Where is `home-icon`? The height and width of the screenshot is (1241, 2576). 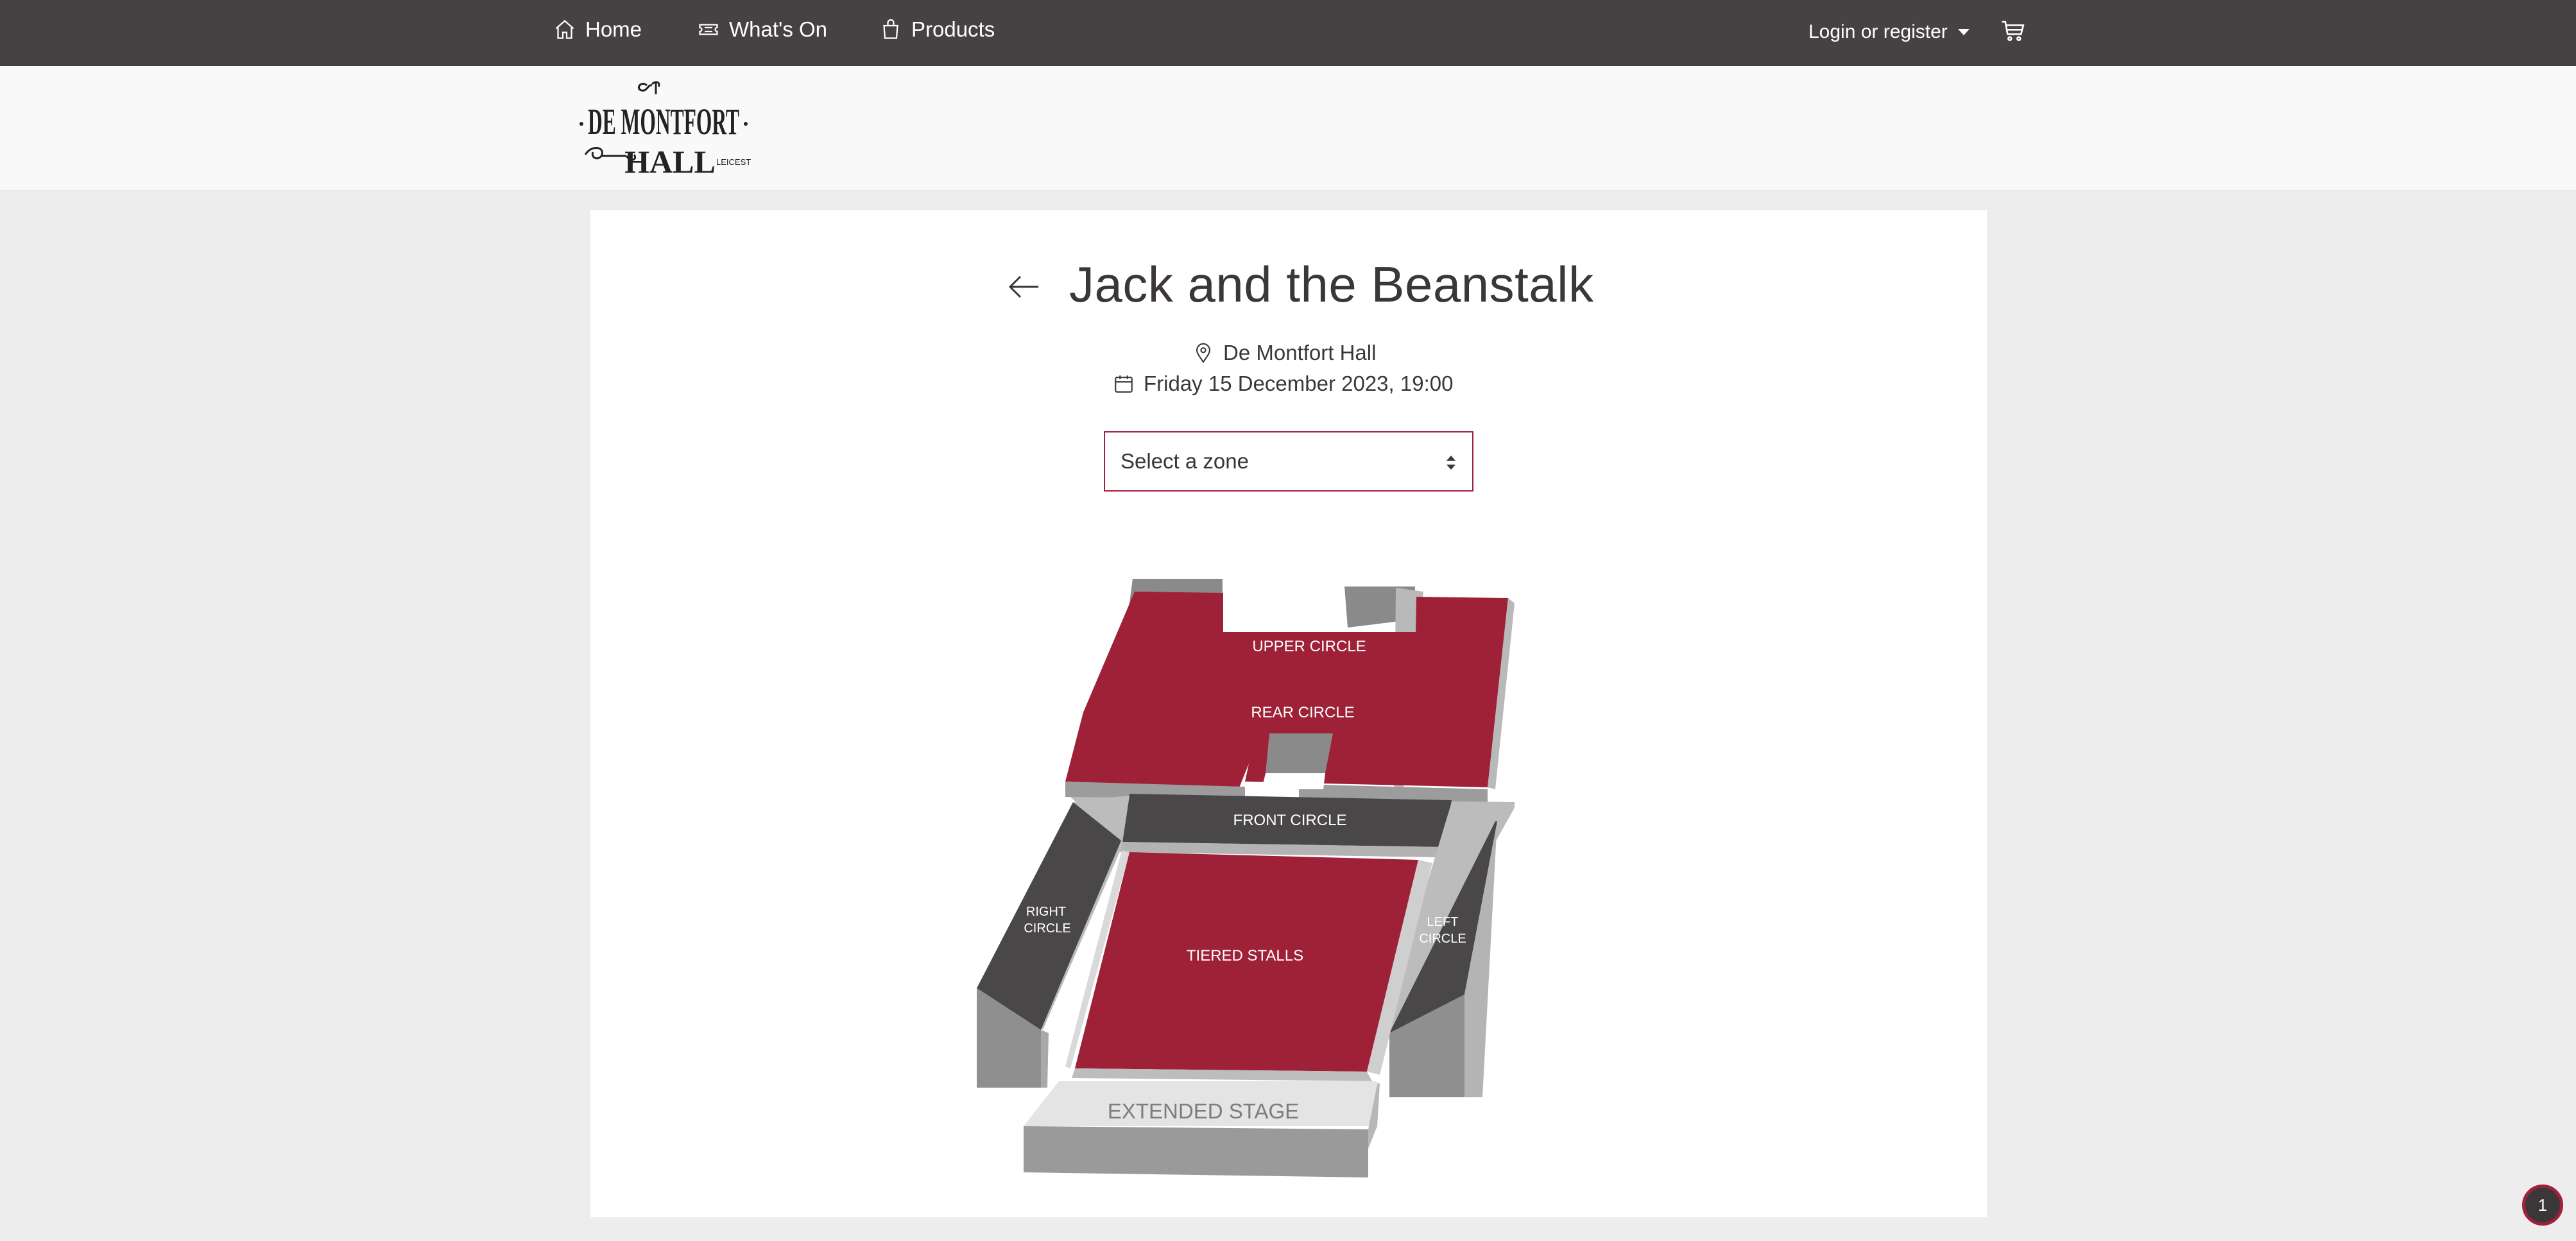
home-icon is located at coordinates (564, 29).